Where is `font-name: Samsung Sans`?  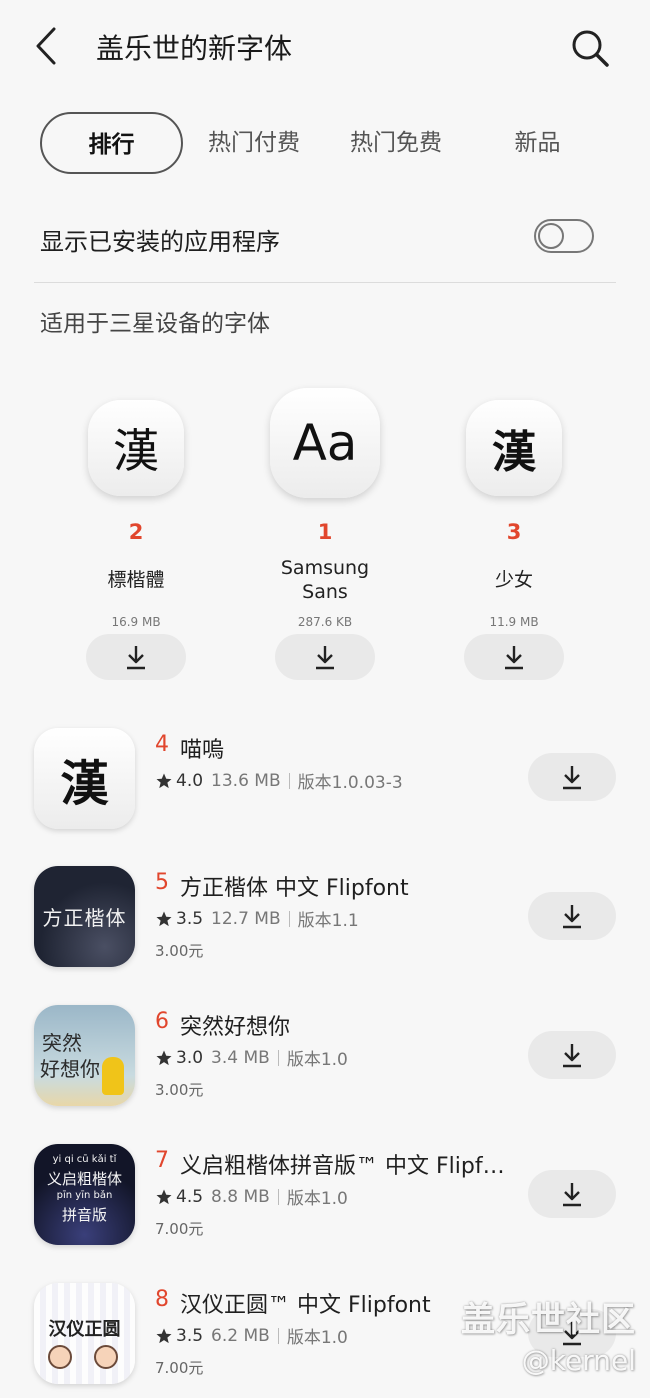
font-name: Samsung Sans is located at coordinates (325, 580).